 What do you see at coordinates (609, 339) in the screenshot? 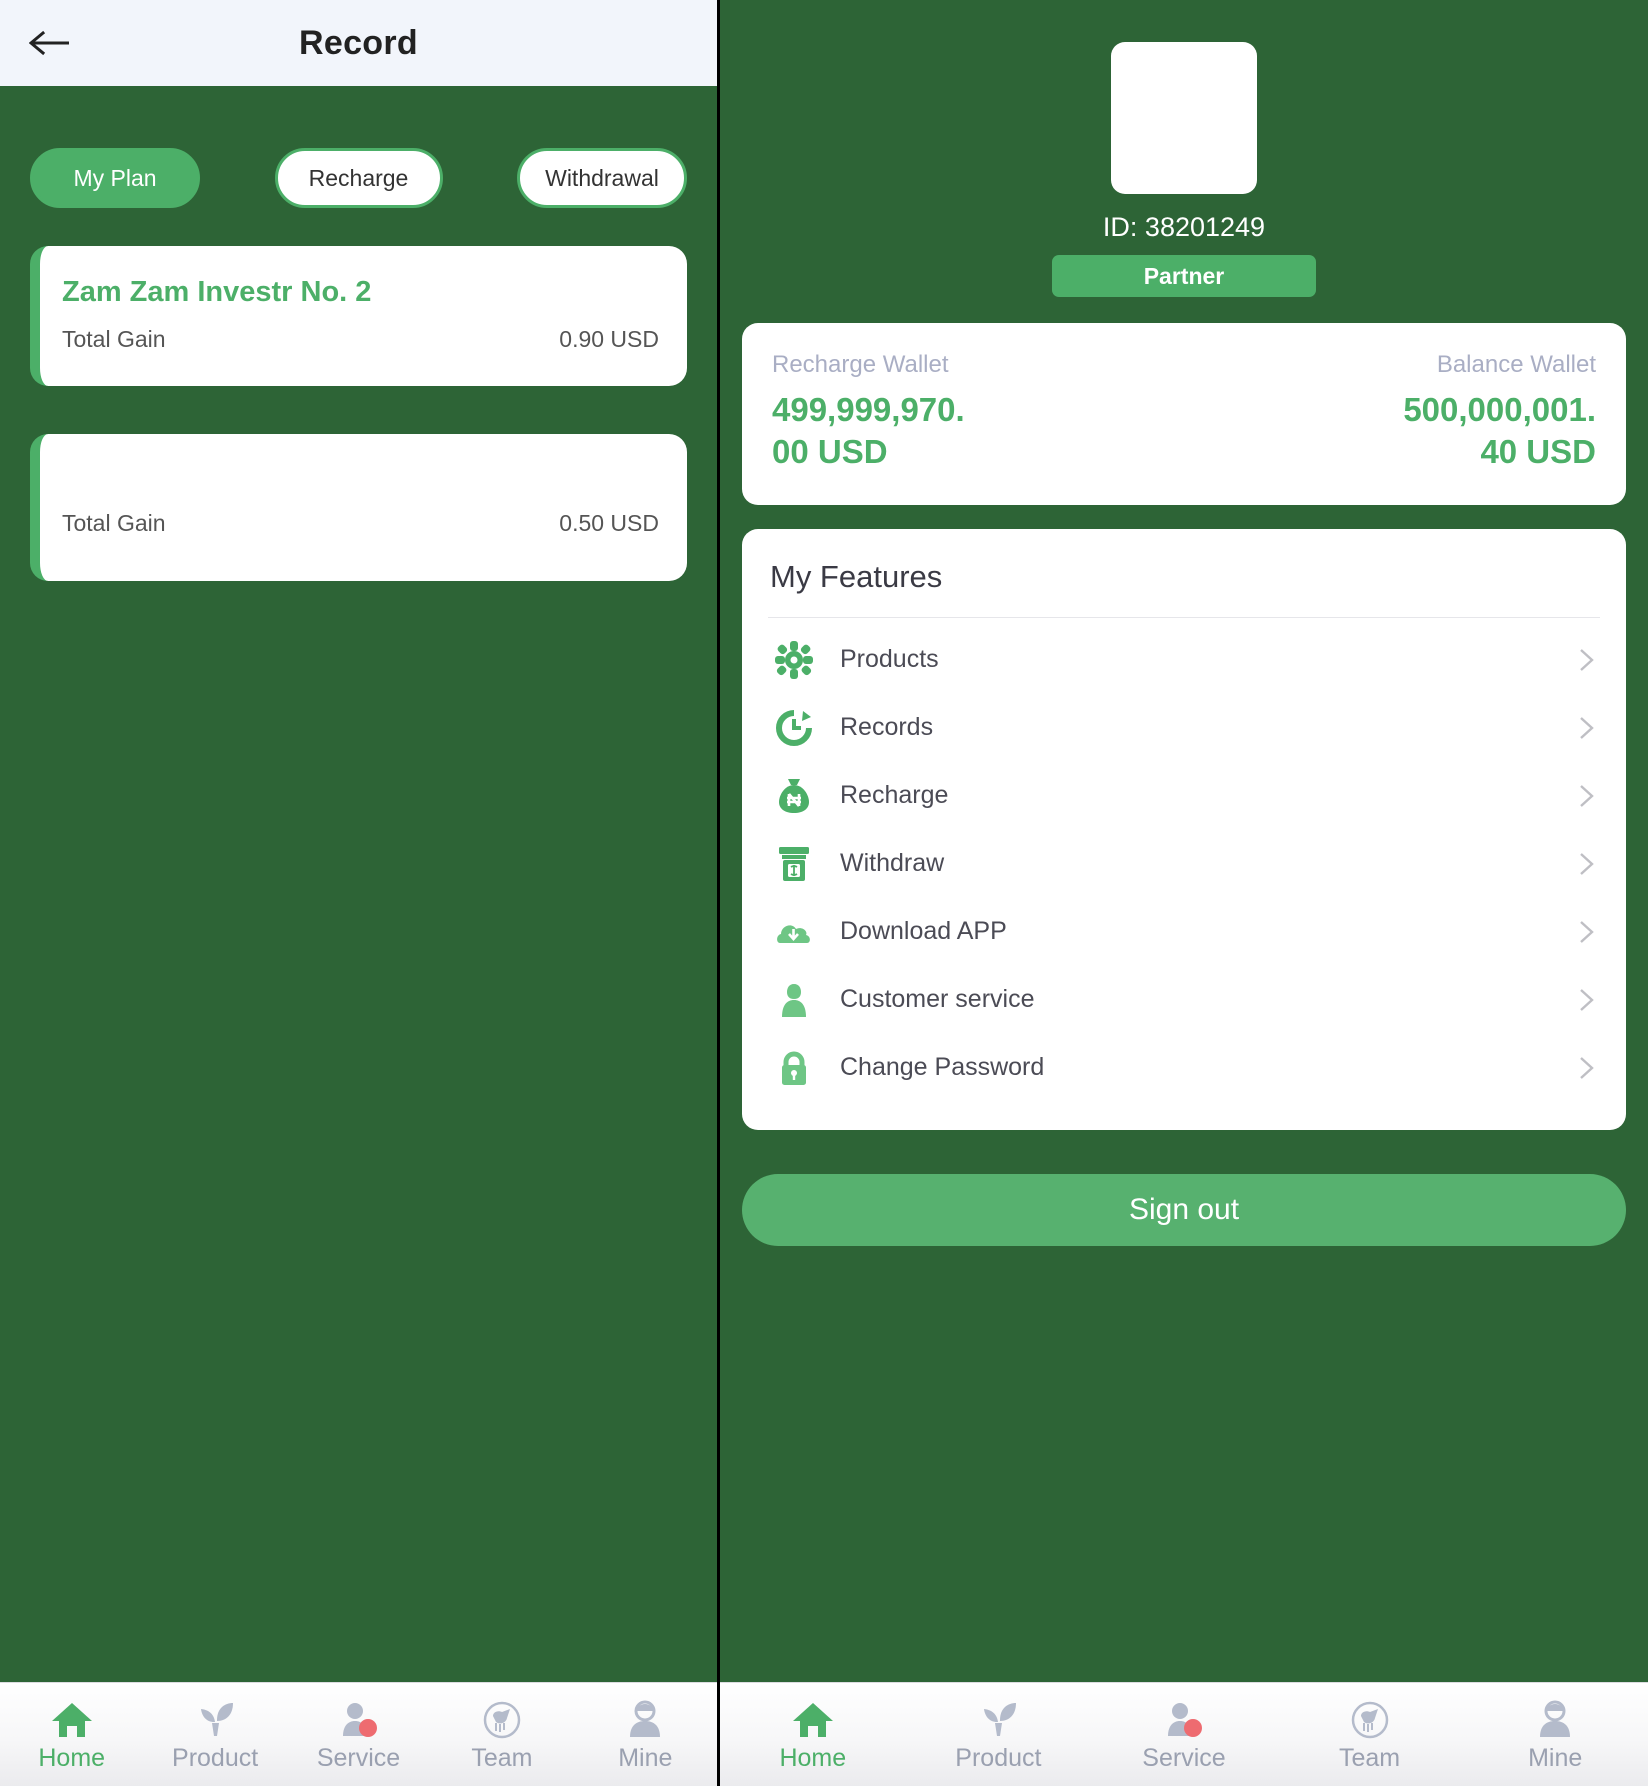
I see `plan-gain-value: 0.90 USD` at bounding box center [609, 339].